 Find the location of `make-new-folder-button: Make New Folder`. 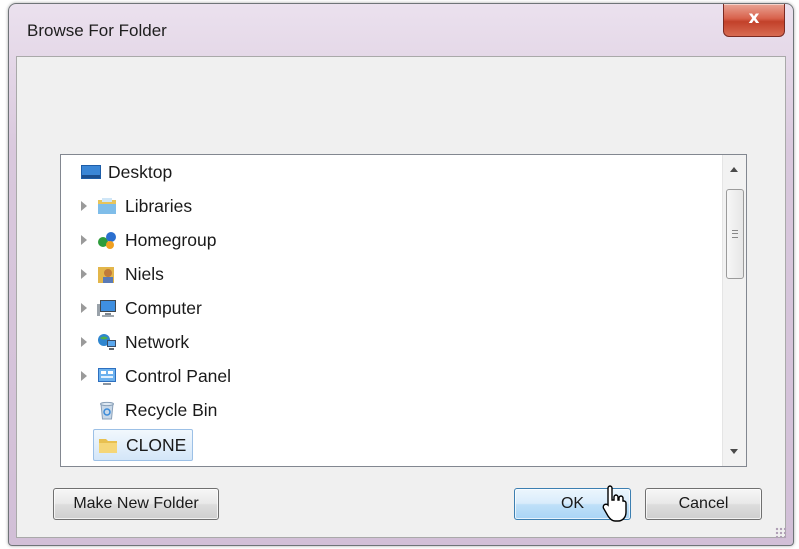

make-new-folder-button: Make New Folder is located at coordinates (136, 504).